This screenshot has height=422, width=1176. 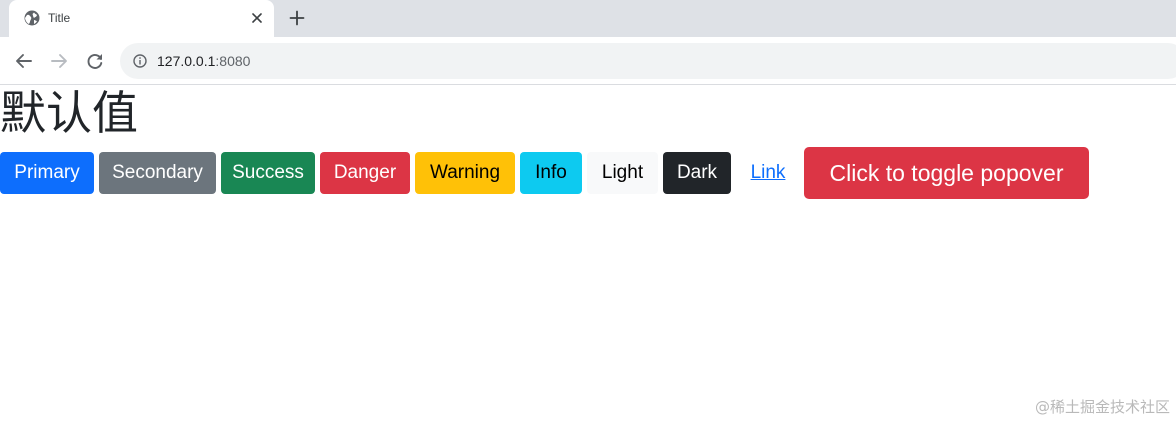 What do you see at coordinates (32, 18) in the screenshot?
I see `globe-icon` at bounding box center [32, 18].